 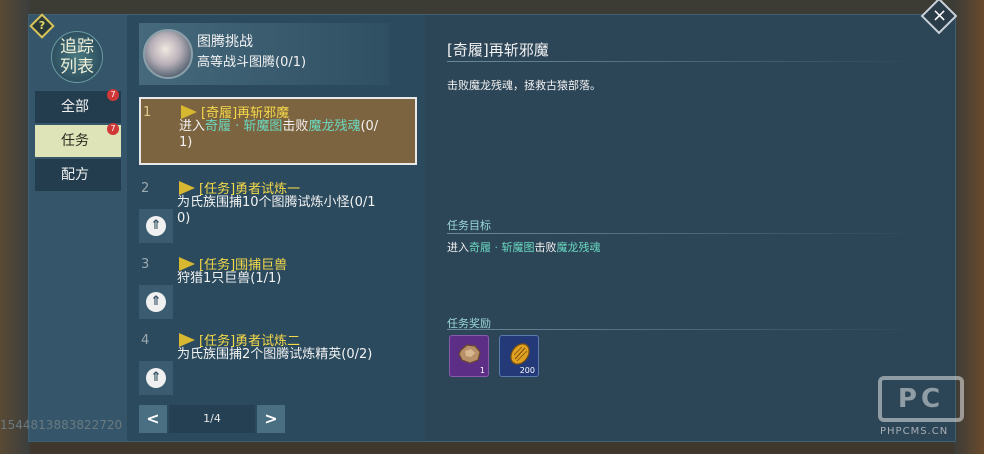 I want to click on reward-item-1: 1, so click(x=469, y=356).